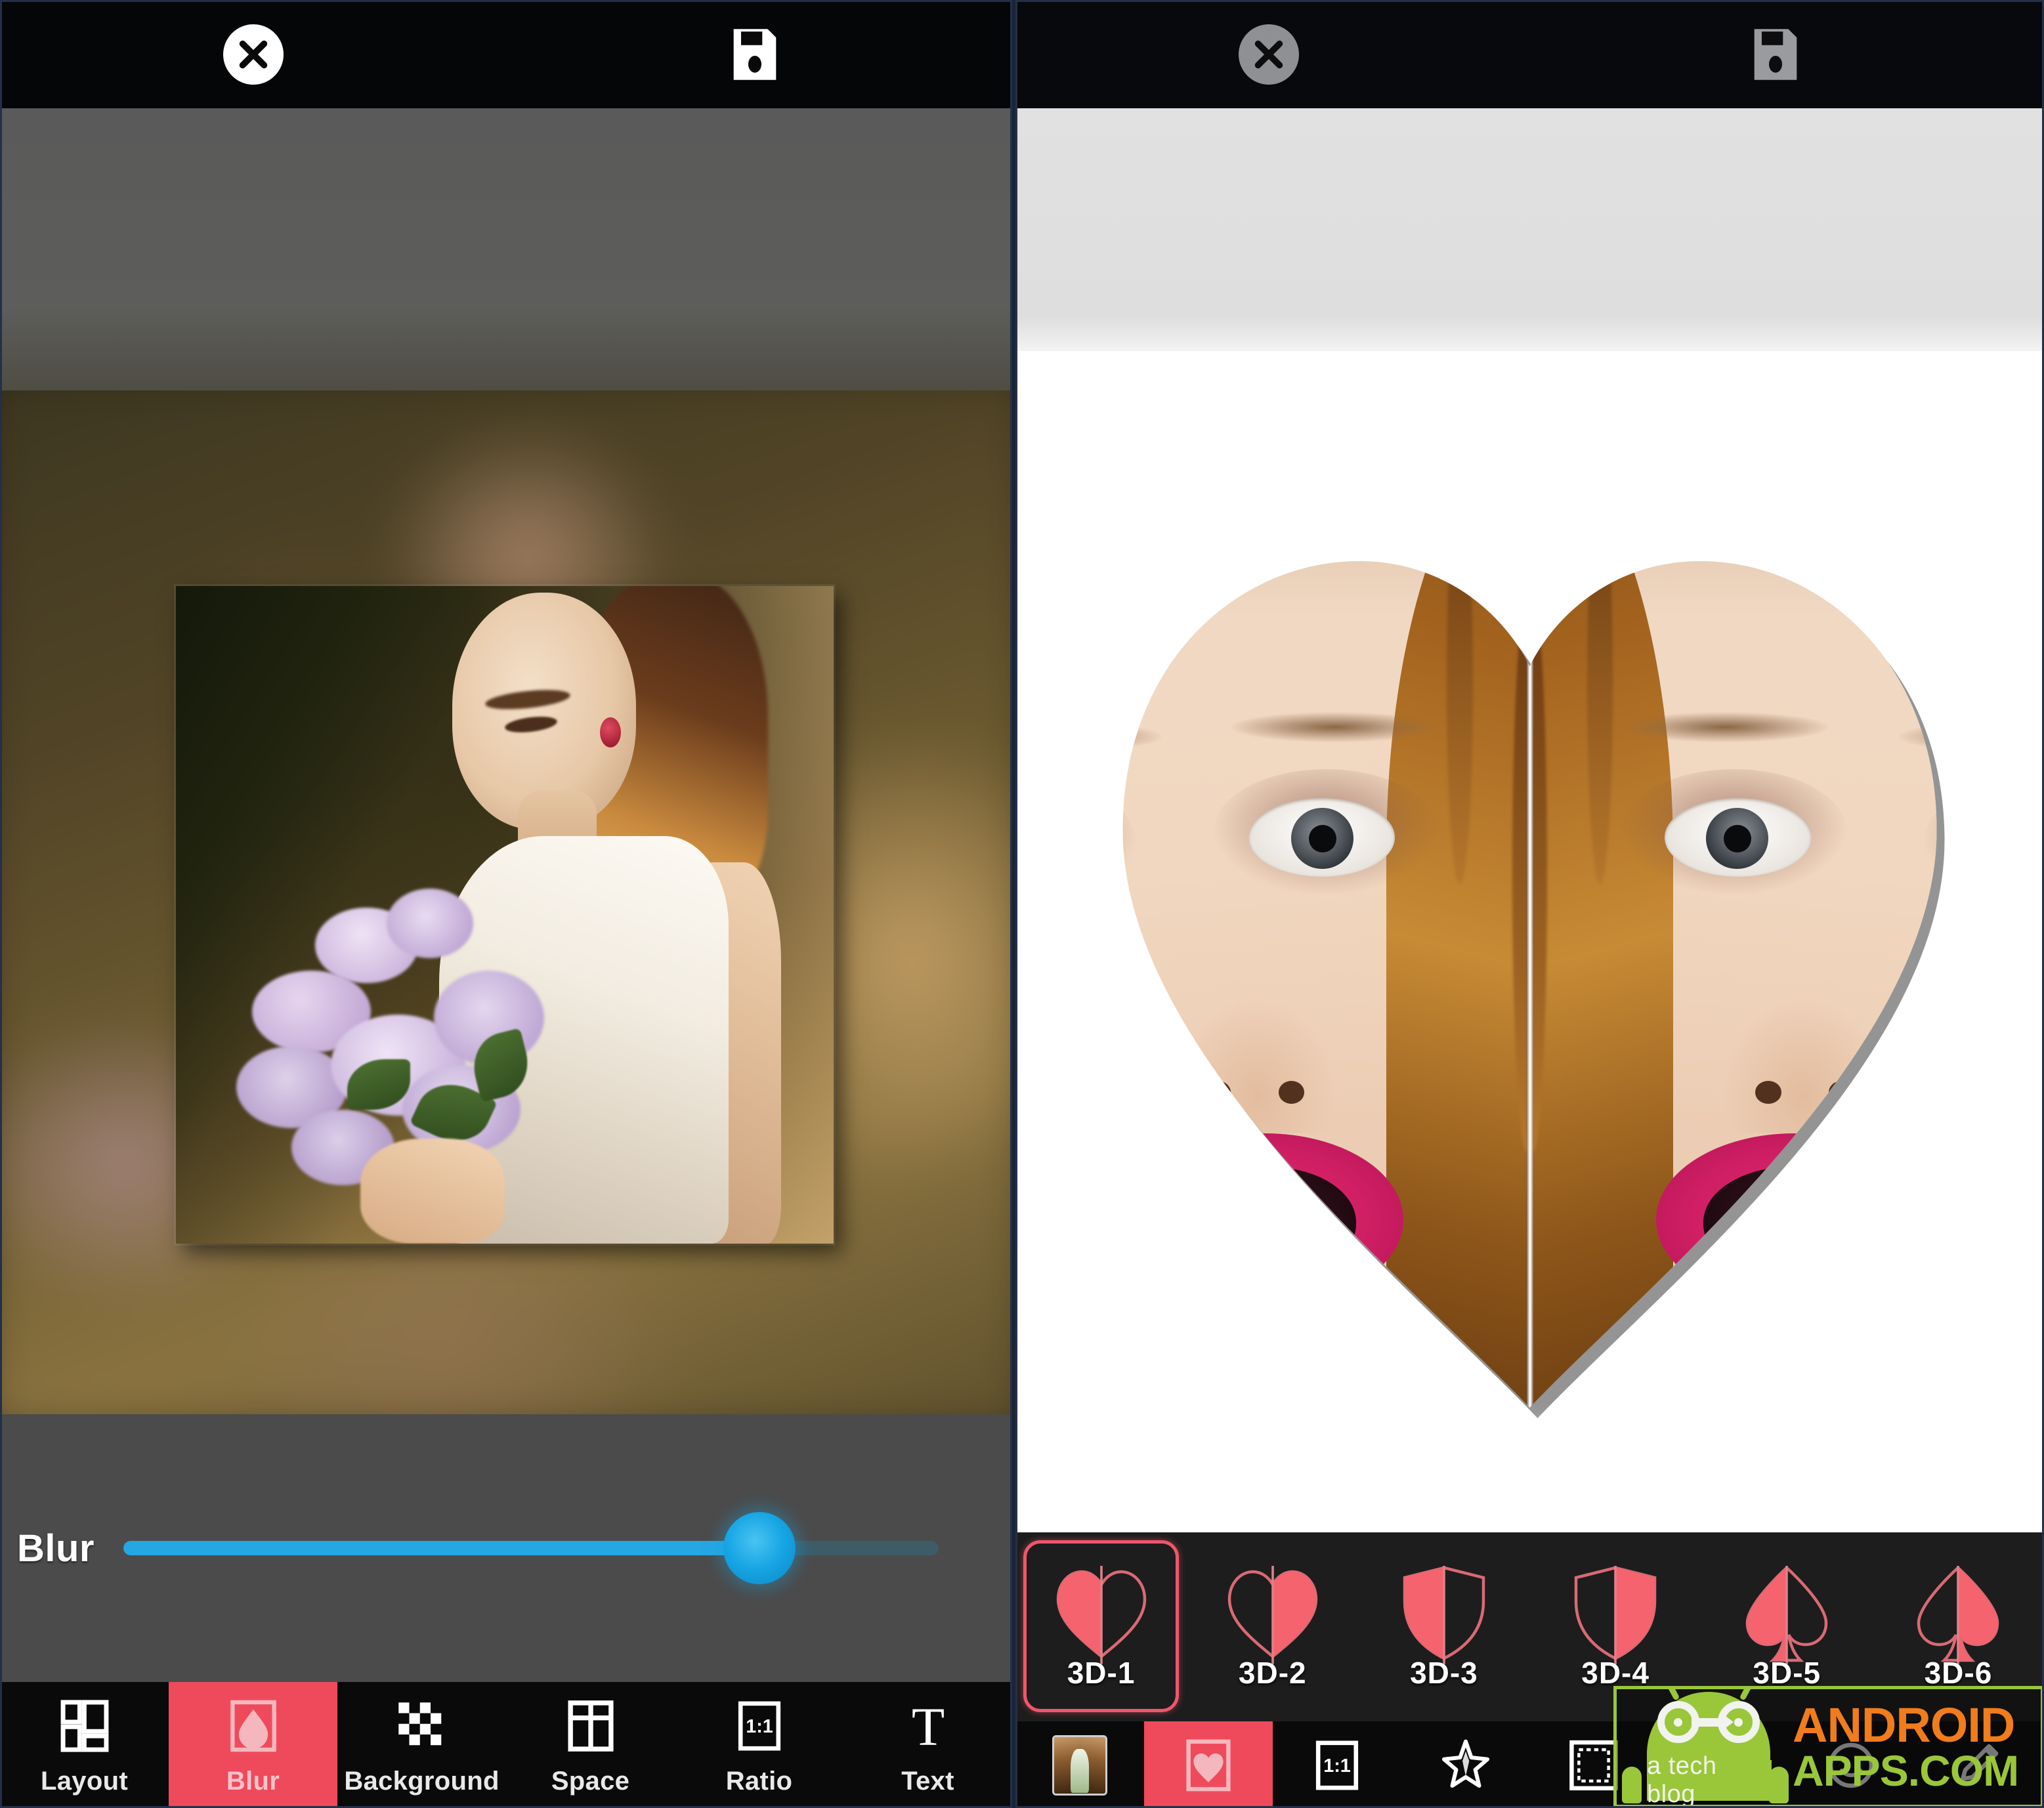 This screenshot has width=2044, height=1808. What do you see at coordinates (1101, 1627) in the screenshot?
I see `shape-option-3d-1: 3D-1` at bounding box center [1101, 1627].